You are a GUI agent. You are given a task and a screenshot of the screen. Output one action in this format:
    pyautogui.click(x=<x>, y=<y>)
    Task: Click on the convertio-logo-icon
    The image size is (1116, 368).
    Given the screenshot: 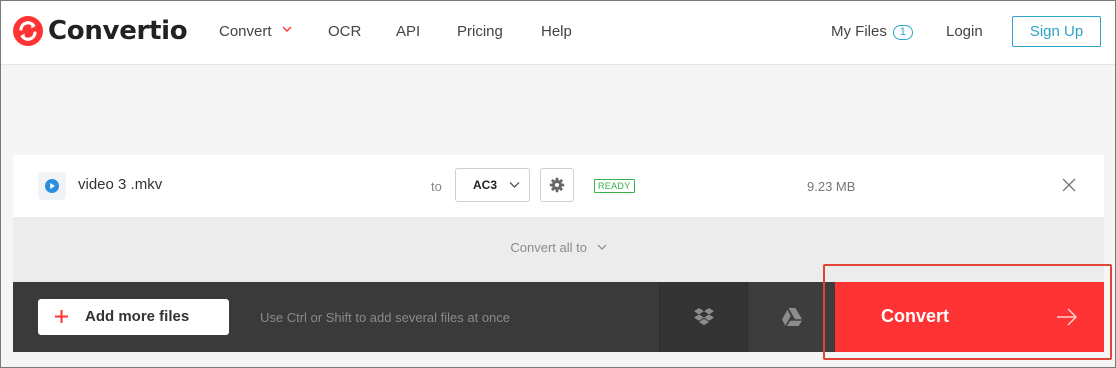 What is the action you would take?
    pyautogui.click(x=28, y=31)
    